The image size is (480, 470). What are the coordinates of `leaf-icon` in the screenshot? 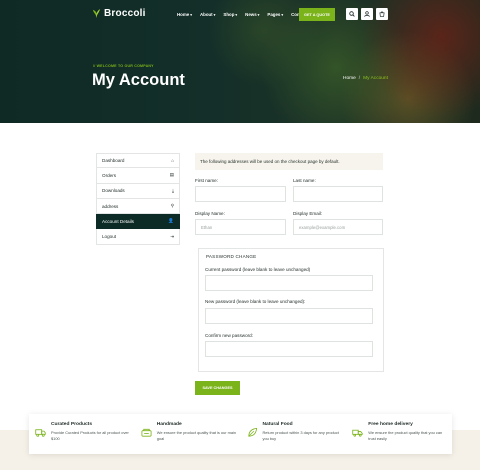 It's located at (252, 432).